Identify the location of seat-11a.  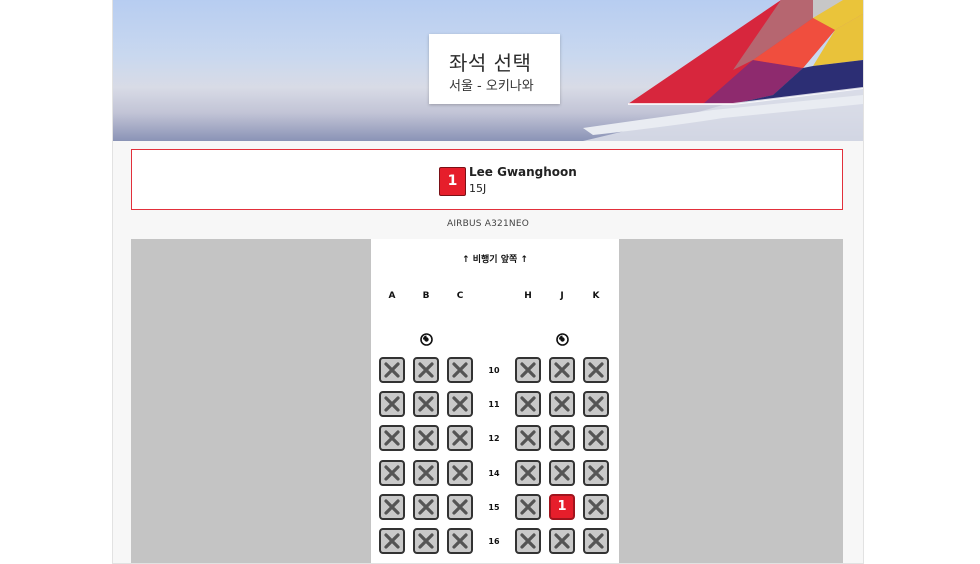
(392, 404).